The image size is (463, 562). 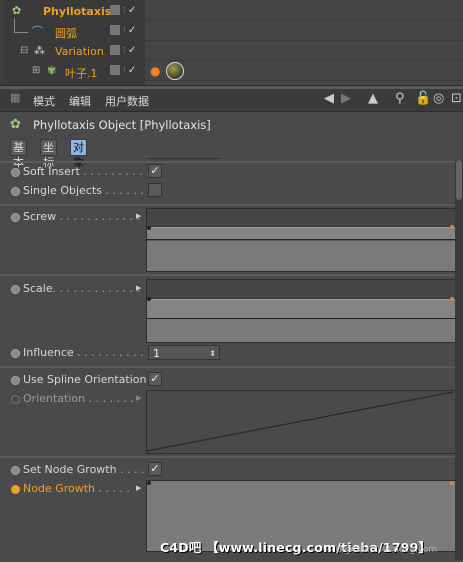 What do you see at coordinates (122, 125) in the screenshot?
I see `object-title: Phyllotaxis Object [Phyllotaxis]` at bounding box center [122, 125].